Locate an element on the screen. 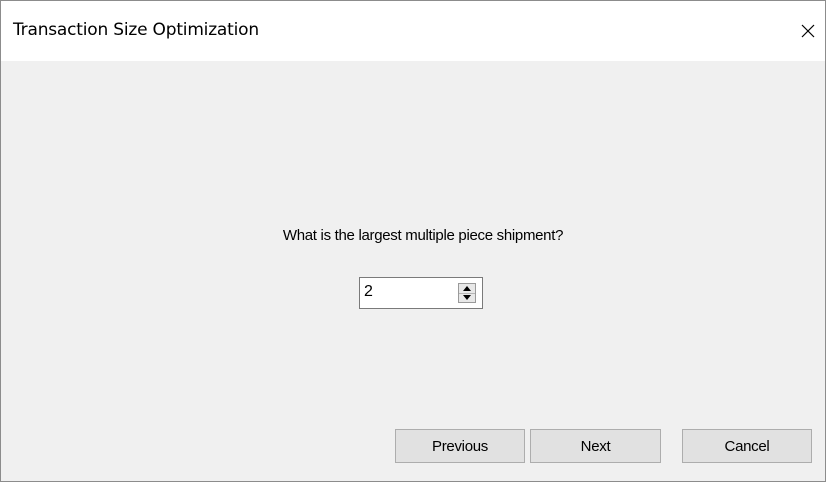  spin-buttons is located at coordinates (467, 293).